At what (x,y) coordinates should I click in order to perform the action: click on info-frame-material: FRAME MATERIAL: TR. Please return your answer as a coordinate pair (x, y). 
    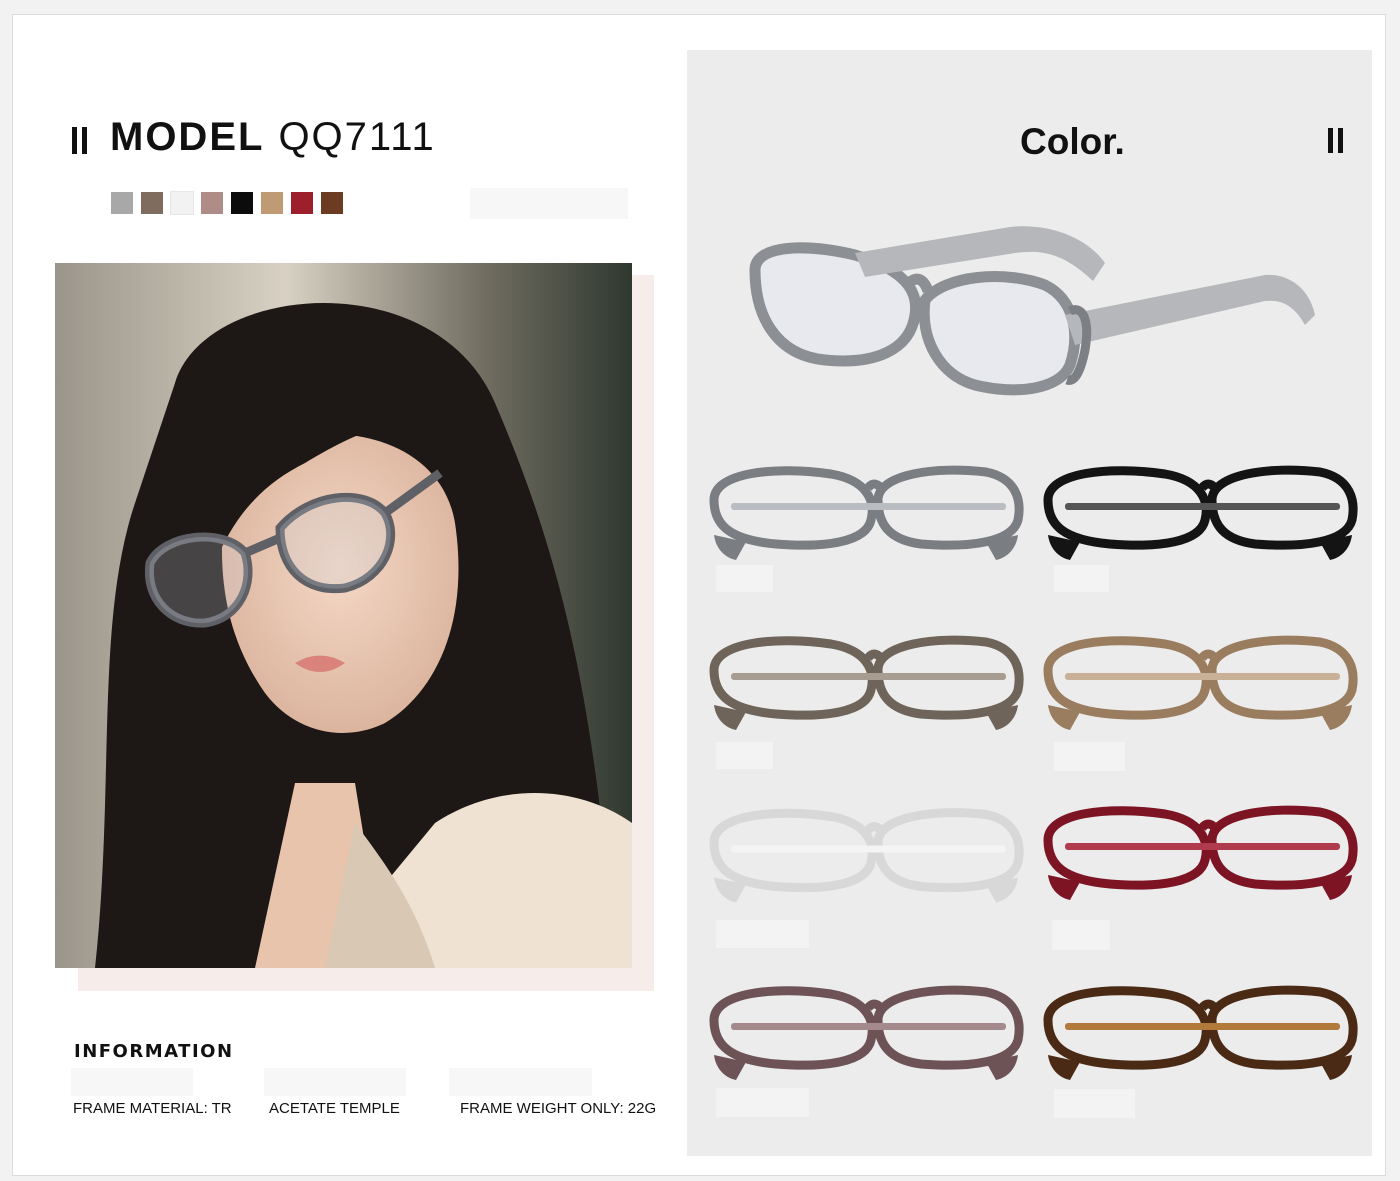
    Looking at the image, I should click on (152, 1108).